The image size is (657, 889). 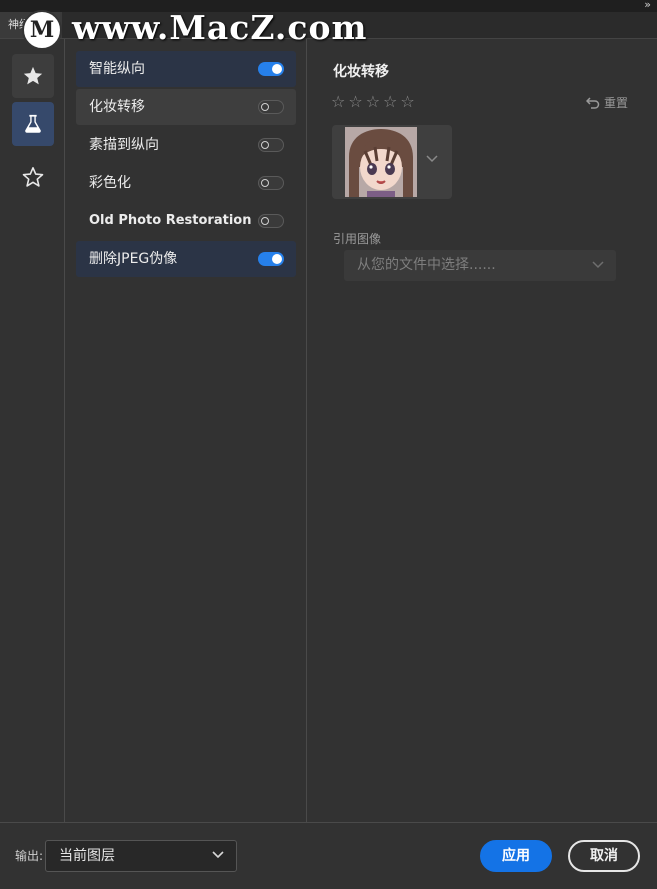 I want to click on star-outline-icon, so click(x=33, y=177).